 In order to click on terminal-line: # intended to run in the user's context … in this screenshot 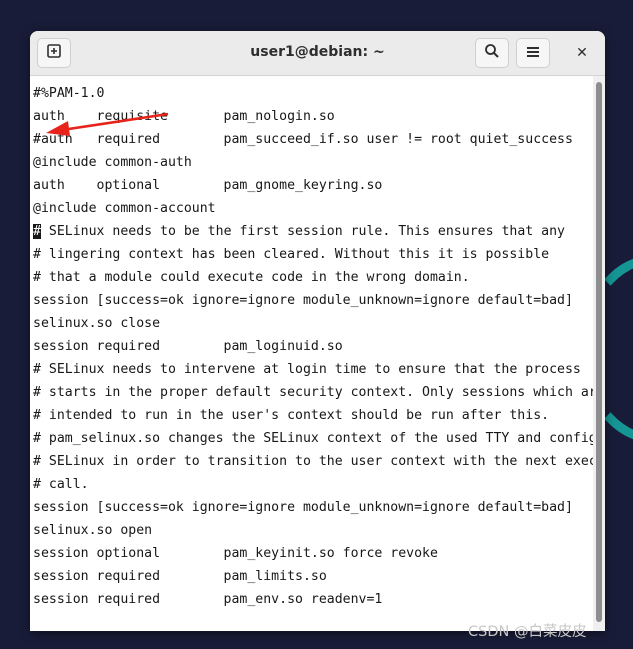, I will do `click(291, 415)`.